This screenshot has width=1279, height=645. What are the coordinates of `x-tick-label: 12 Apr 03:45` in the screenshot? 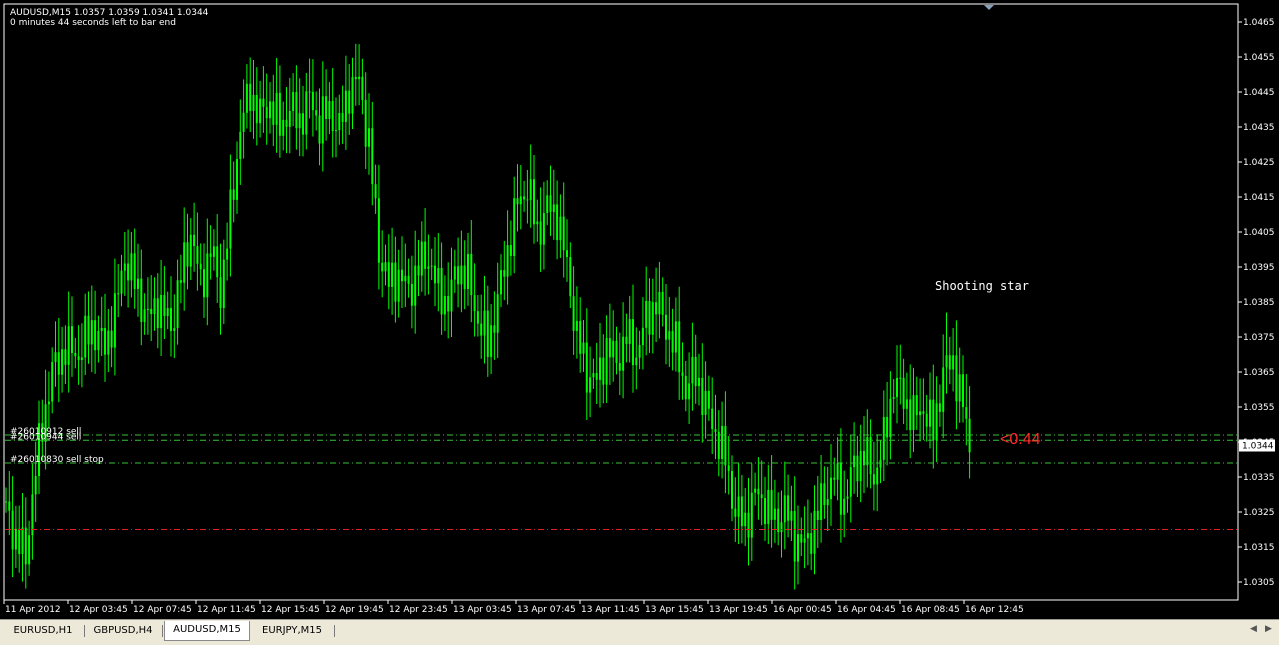 It's located at (98, 610).